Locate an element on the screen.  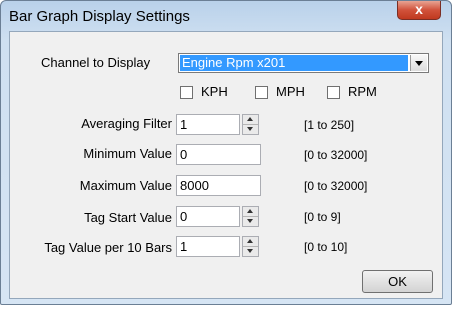
ok-button: OK is located at coordinates (397, 281).